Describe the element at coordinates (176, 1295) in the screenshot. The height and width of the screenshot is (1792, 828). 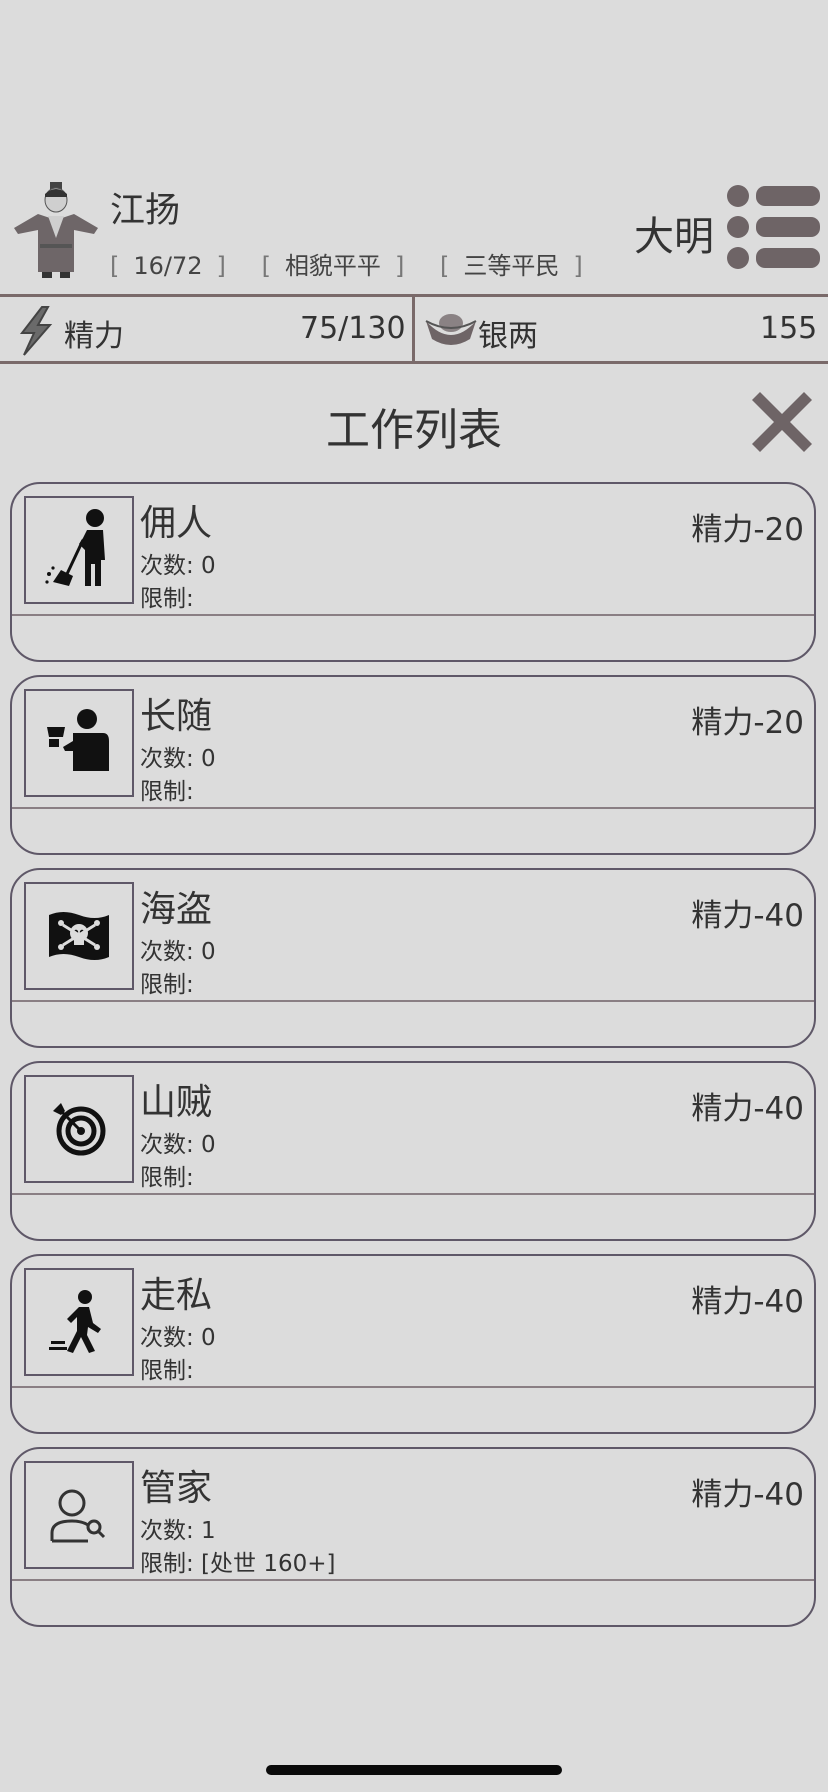
I see `job-name: 走私` at that location.